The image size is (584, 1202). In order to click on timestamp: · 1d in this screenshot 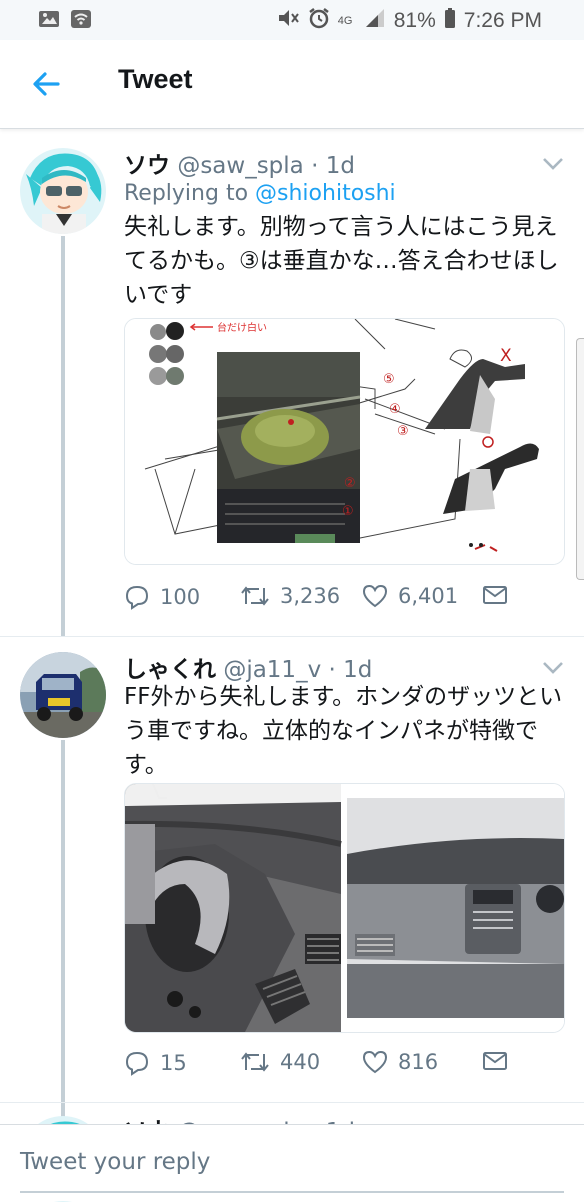, I will do `click(333, 166)`.